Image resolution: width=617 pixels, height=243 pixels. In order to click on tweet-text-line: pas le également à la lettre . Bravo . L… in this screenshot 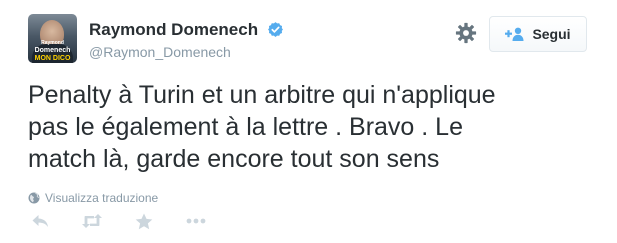, I will do `click(245, 127)`.